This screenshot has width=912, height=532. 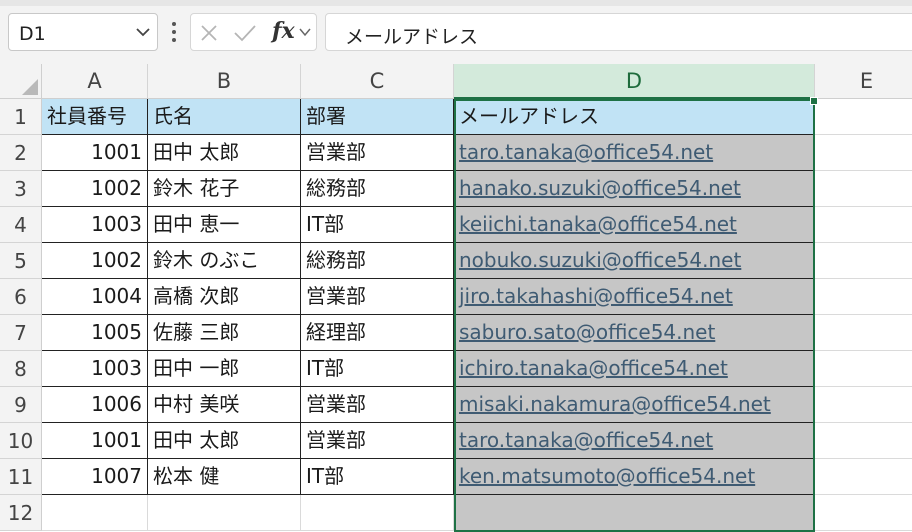 I want to click on cell-e12, so click(x=863, y=513).